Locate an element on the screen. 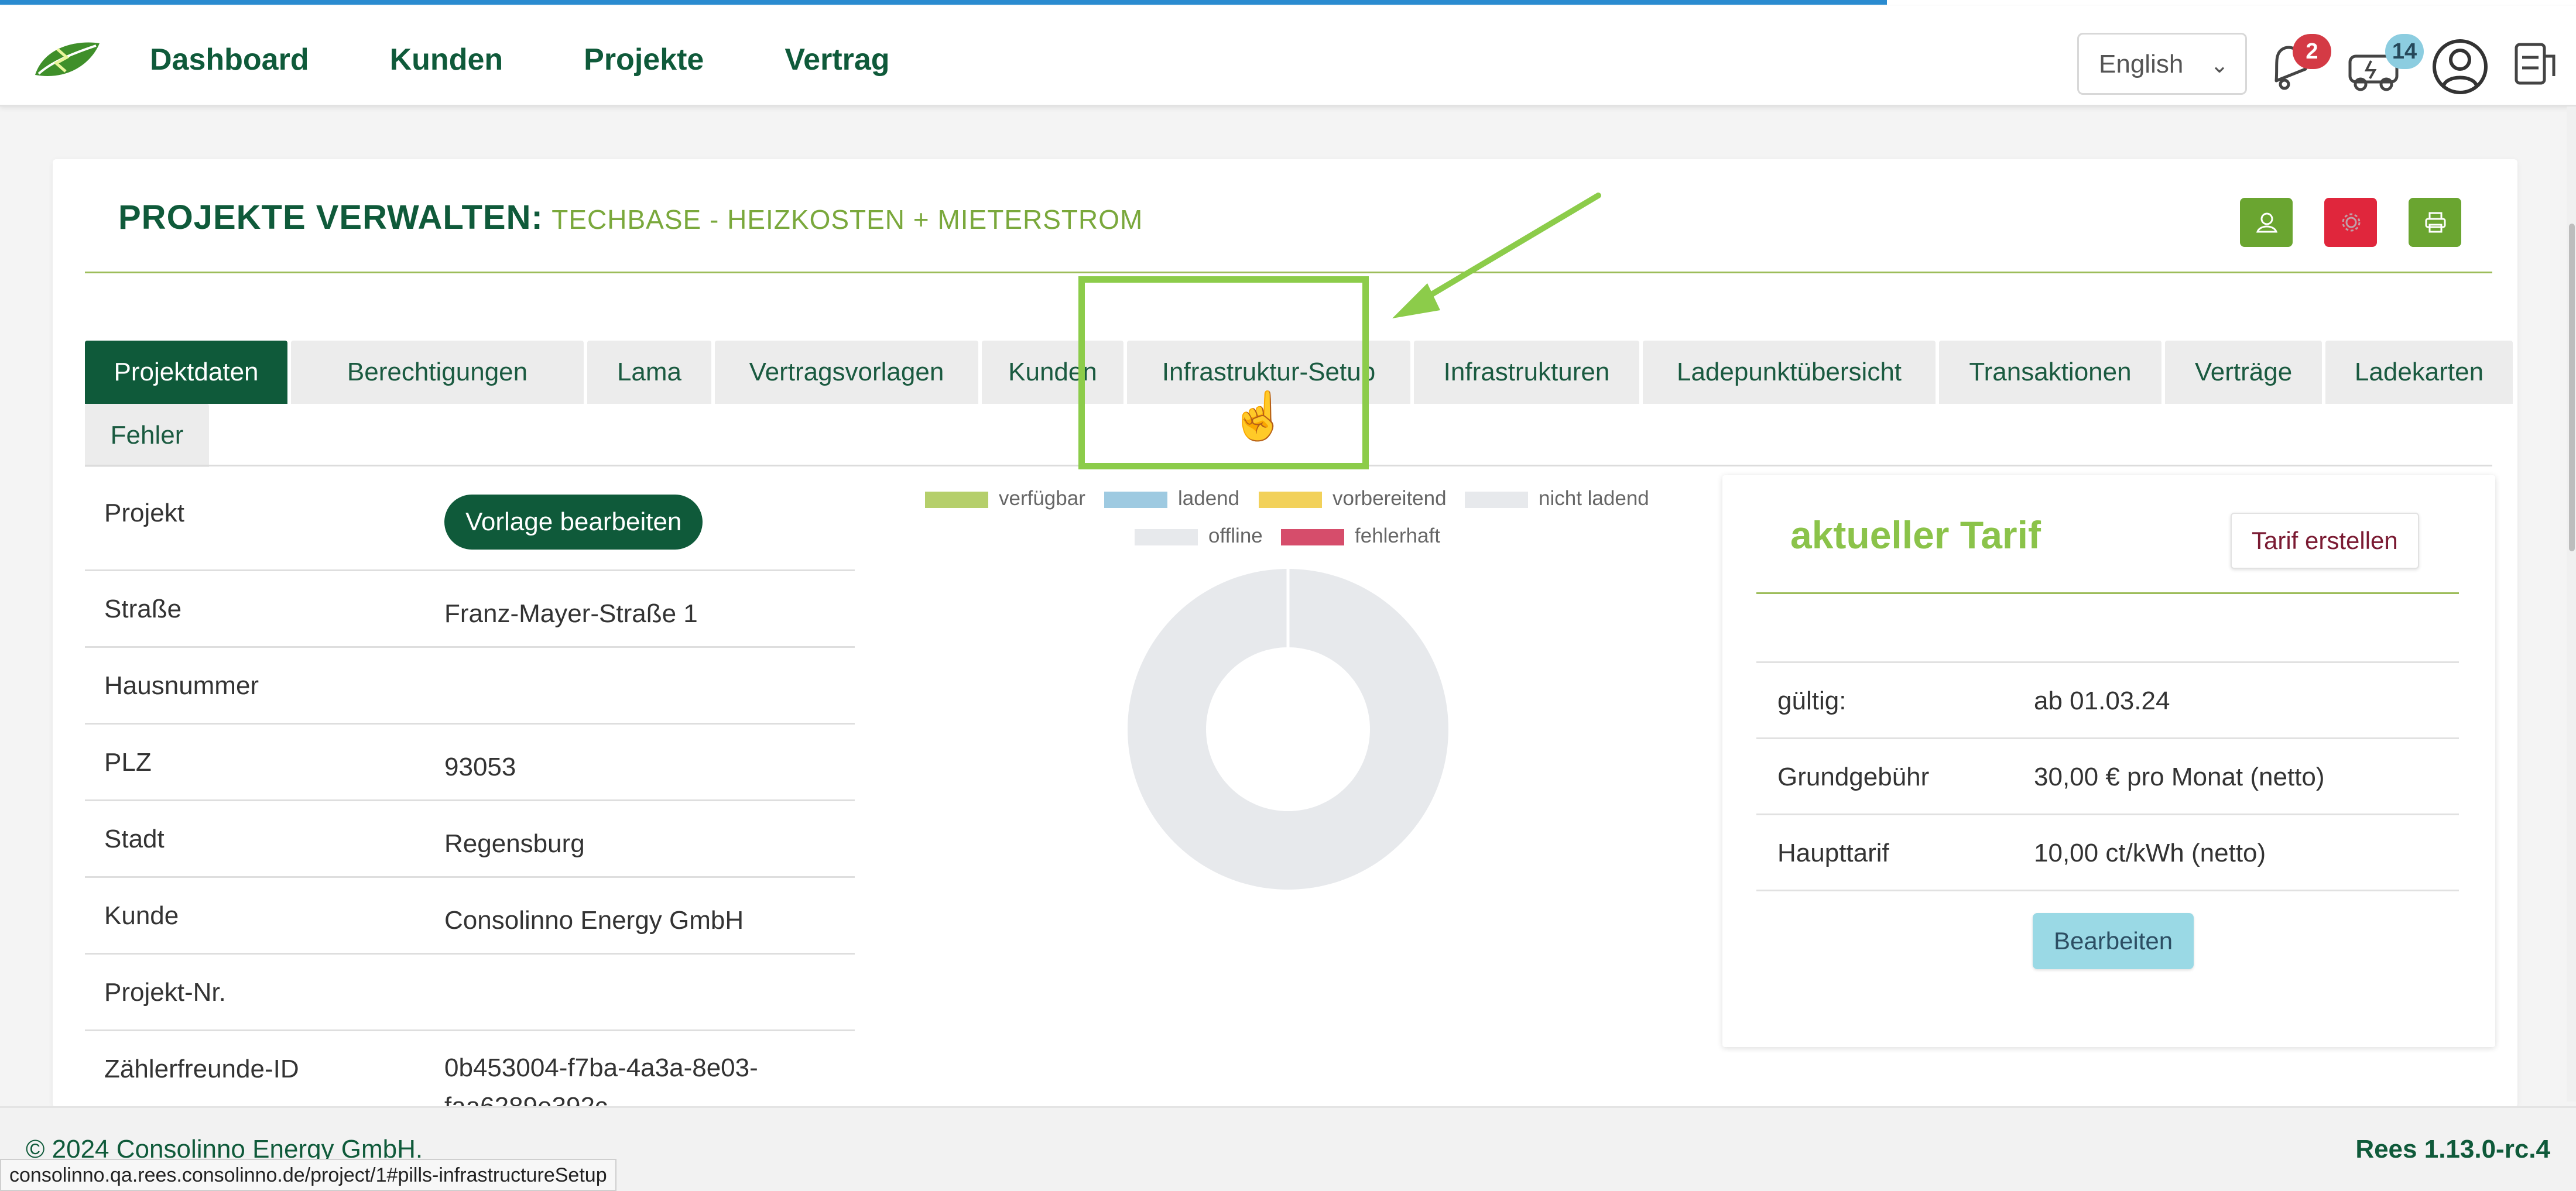  table-row: Projekt Vorlage bearbeiten is located at coordinates (470, 523).